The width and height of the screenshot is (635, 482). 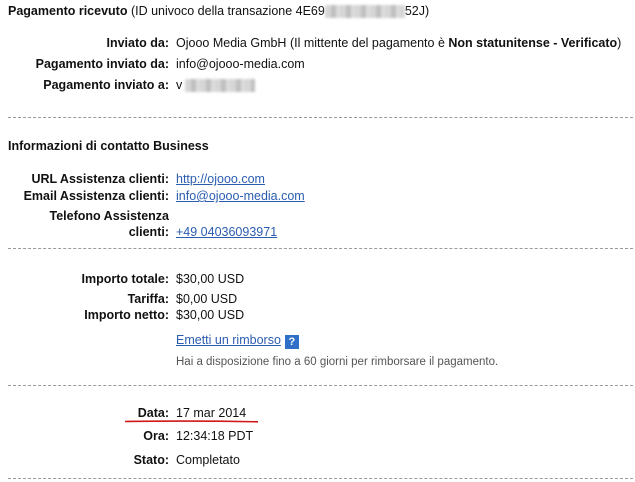 What do you see at coordinates (619, 43) in the screenshot?
I see `sender-note-suffix: )` at bounding box center [619, 43].